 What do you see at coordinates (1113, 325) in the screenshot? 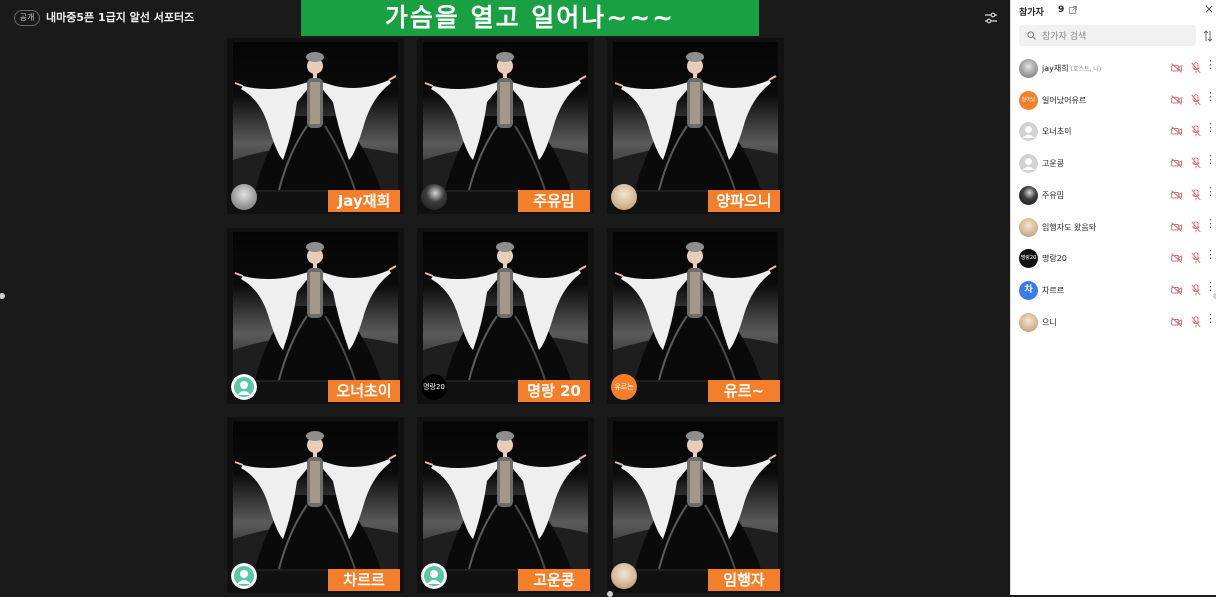
I see `participant-row: 으니 ⋮` at bounding box center [1113, 325].